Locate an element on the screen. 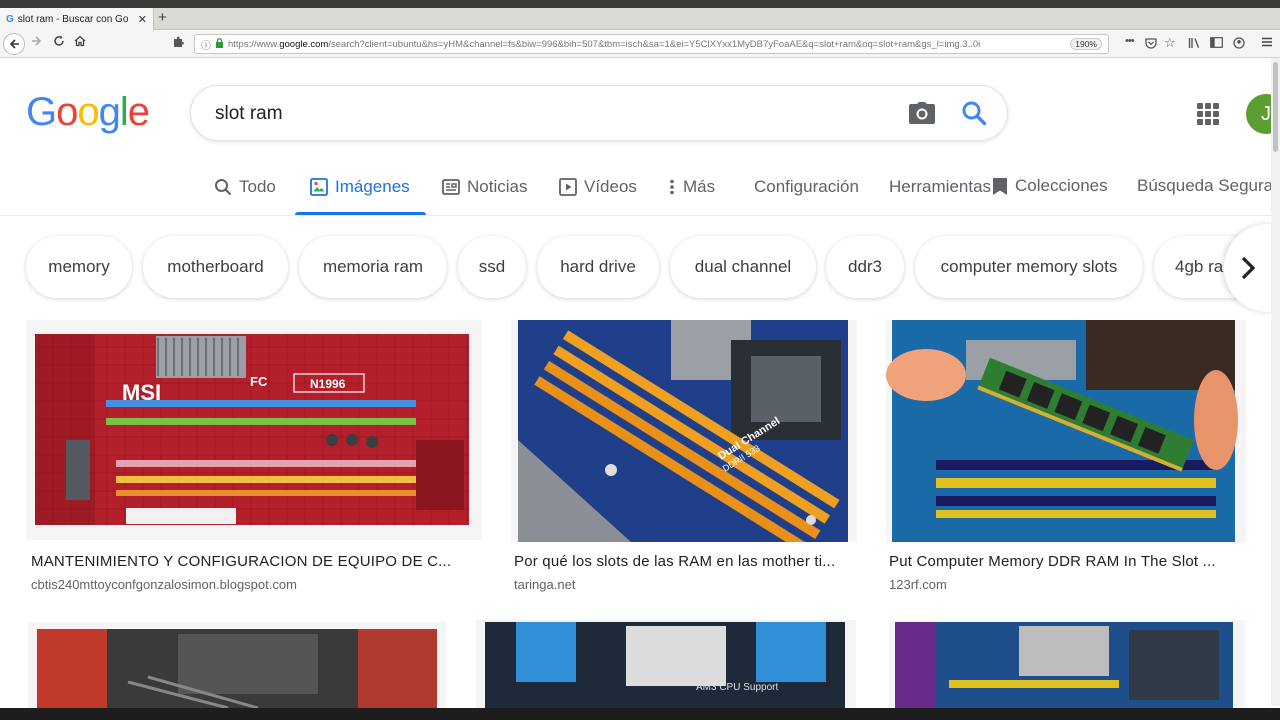  tab-configuracion-label: Configuración is located at coordinates (806, 186).